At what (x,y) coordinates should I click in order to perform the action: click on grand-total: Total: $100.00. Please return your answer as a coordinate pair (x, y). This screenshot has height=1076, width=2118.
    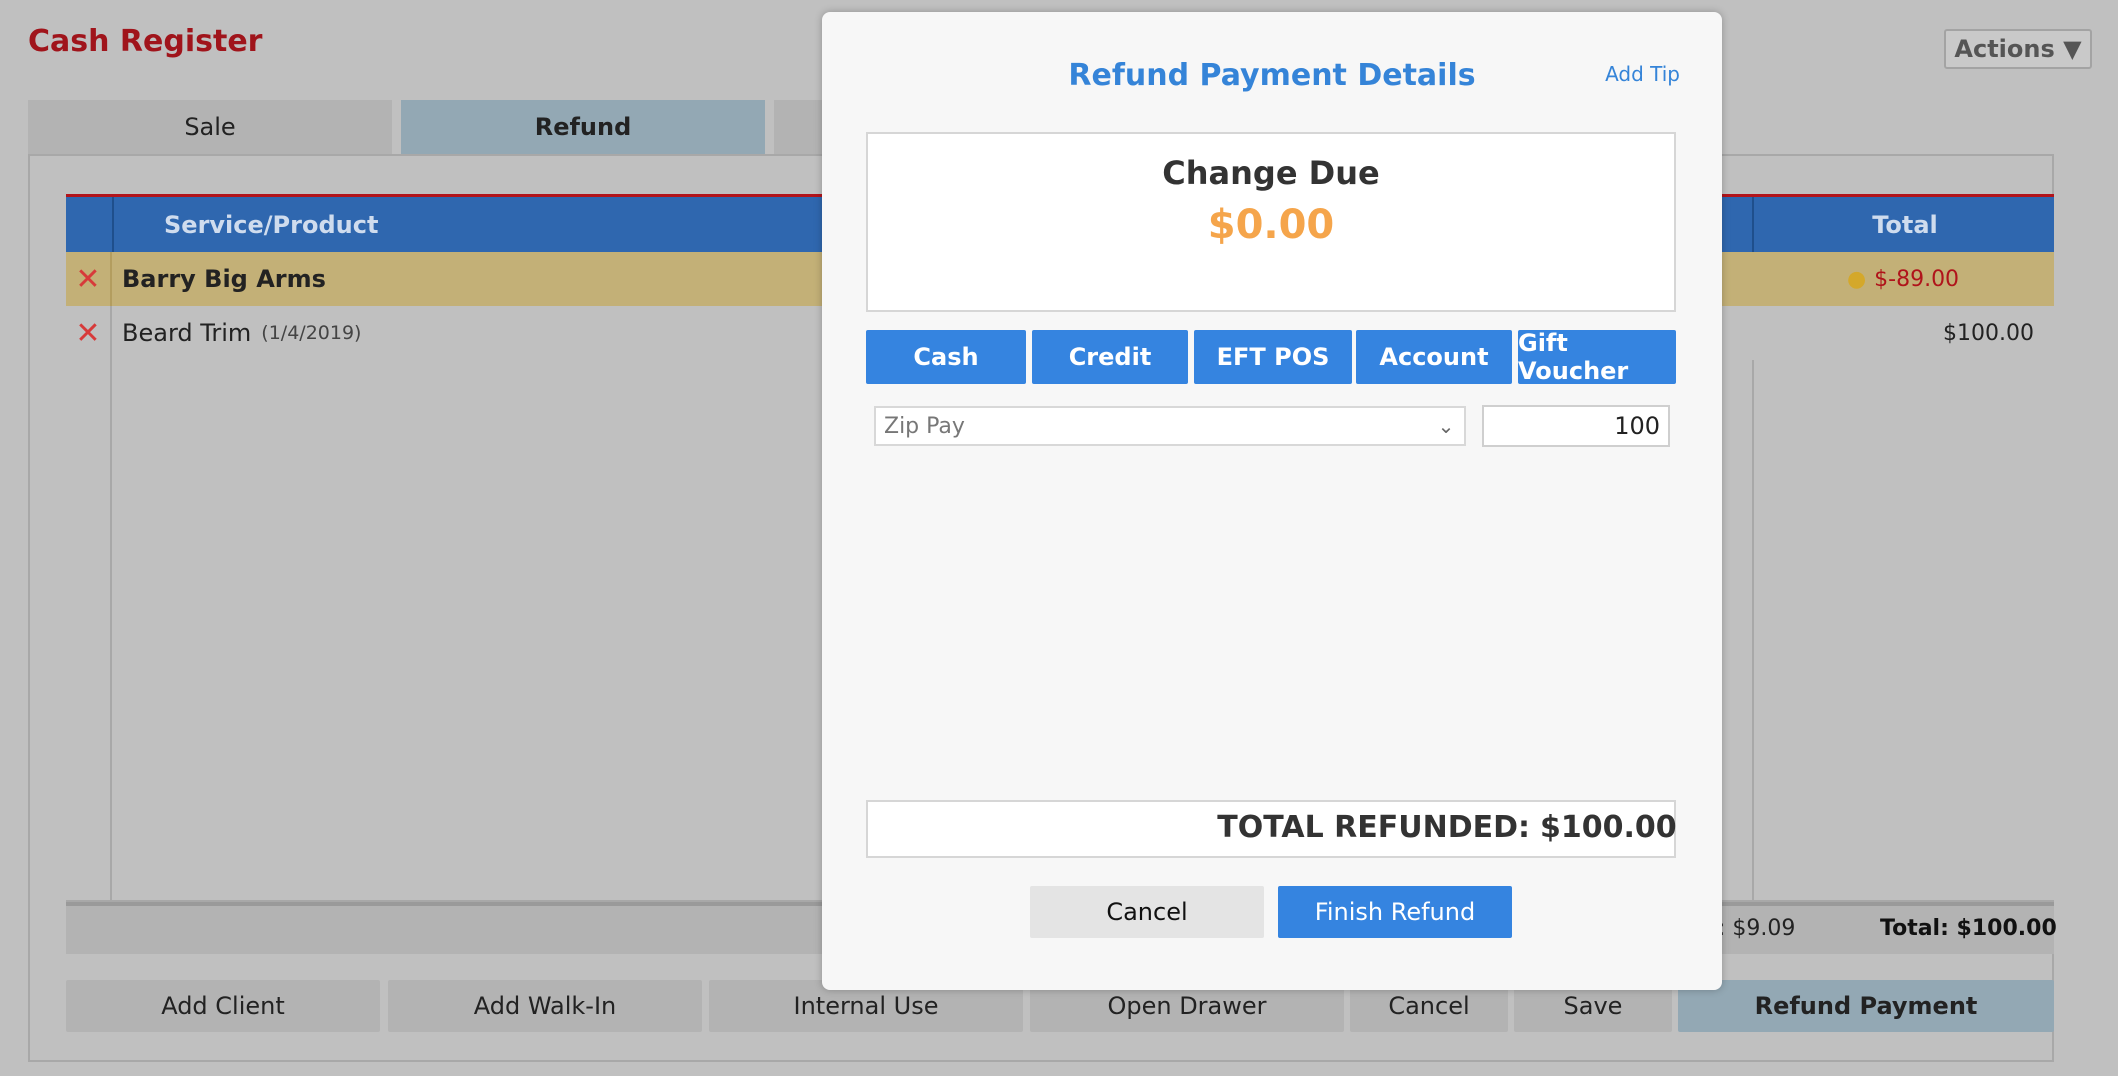
    Looking at the image, I should click on (1968, 928).